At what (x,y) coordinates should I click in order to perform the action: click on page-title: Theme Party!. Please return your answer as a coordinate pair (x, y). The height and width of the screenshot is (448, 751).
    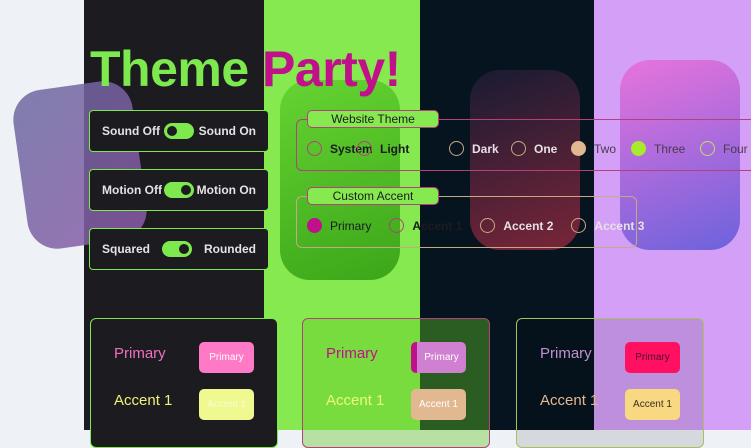
    Looking at the image, I should click on (245, 69).